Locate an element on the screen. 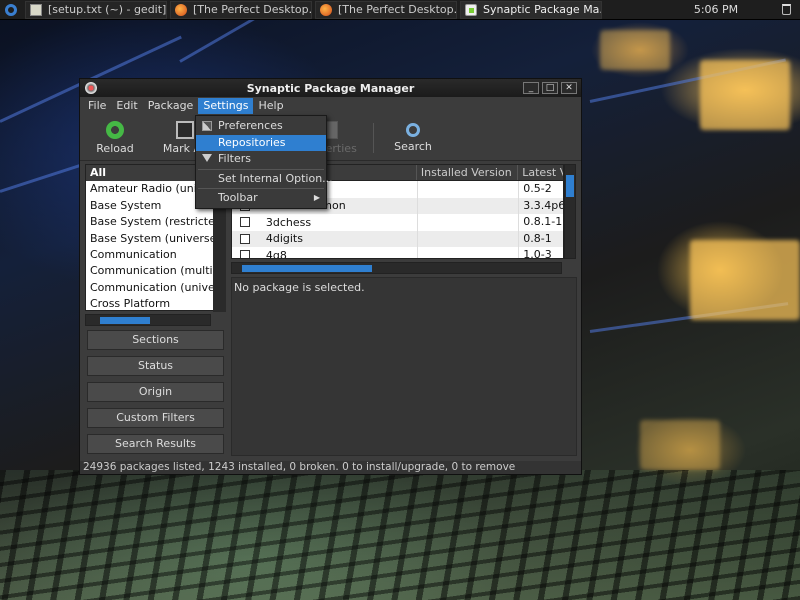  synaptic-icon is located at coordinates (471, 9).